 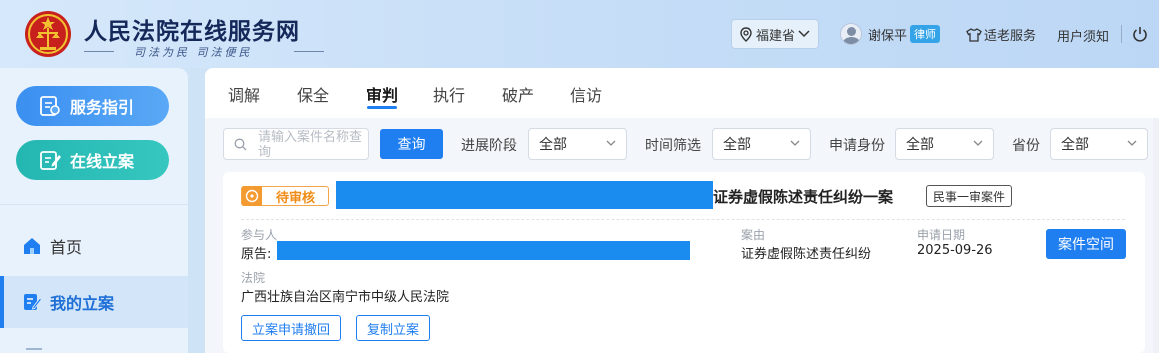 I want to click on elder-service-label: 适老服务, so click(x=1010, y=36).